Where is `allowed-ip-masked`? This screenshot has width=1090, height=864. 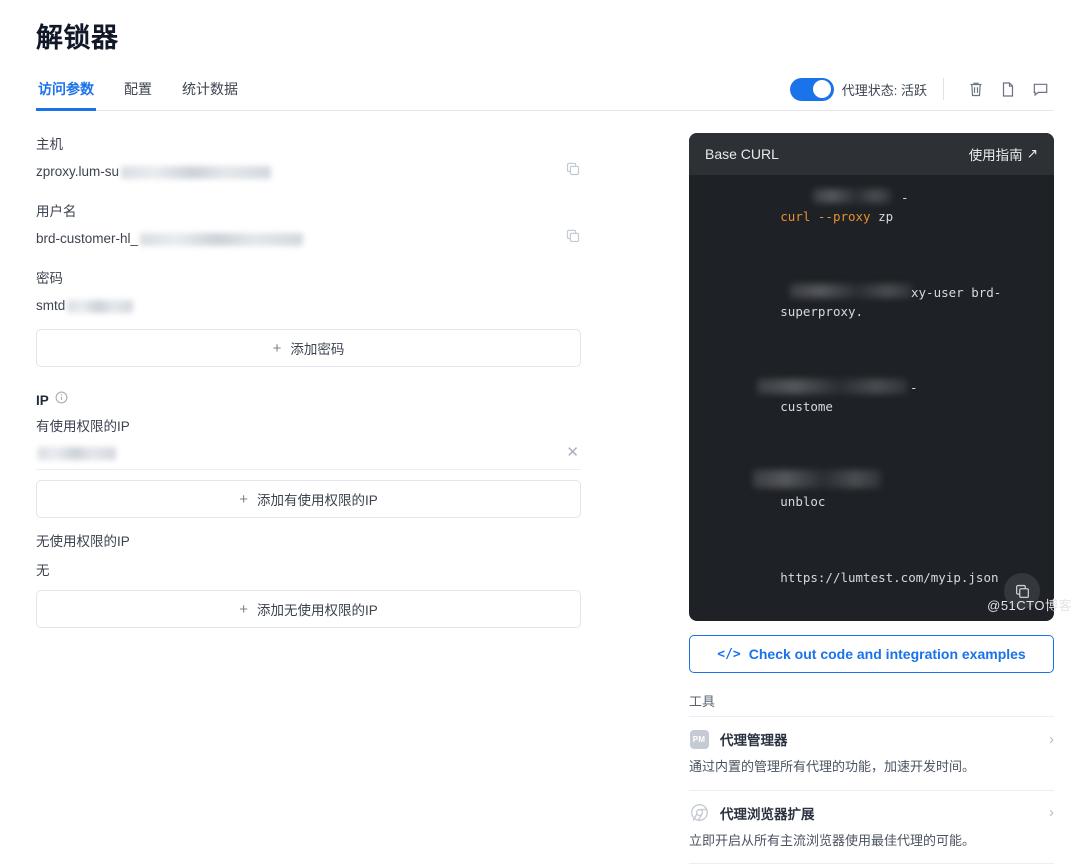
allowed-ip-masked is located at coordinates (77, 454).